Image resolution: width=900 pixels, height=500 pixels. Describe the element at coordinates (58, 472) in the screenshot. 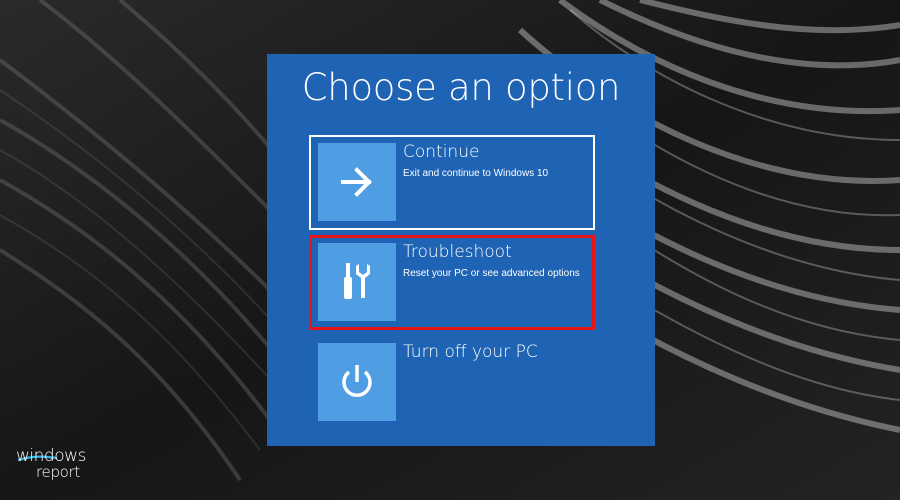

I see `logo-text-report: report` at that location.